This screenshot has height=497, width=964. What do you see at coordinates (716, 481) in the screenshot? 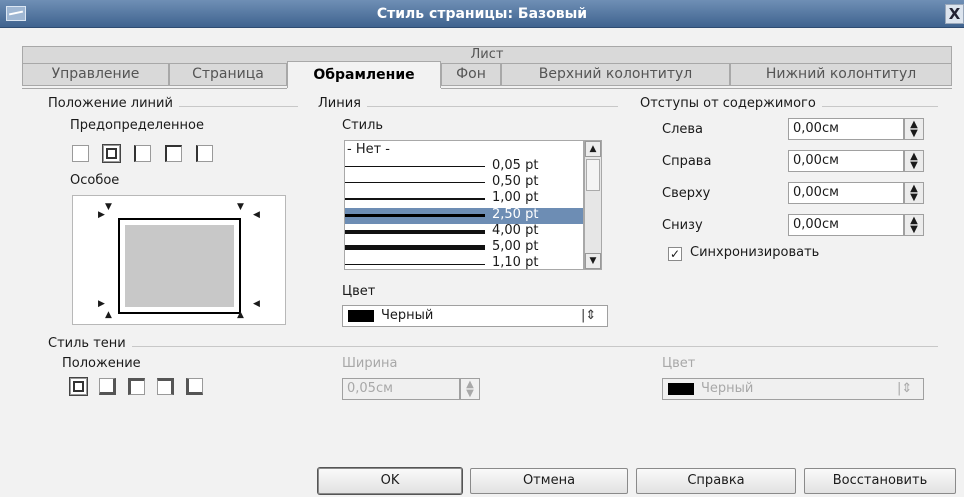
I see `help-button: Справка` at bounding box center [716, 481].